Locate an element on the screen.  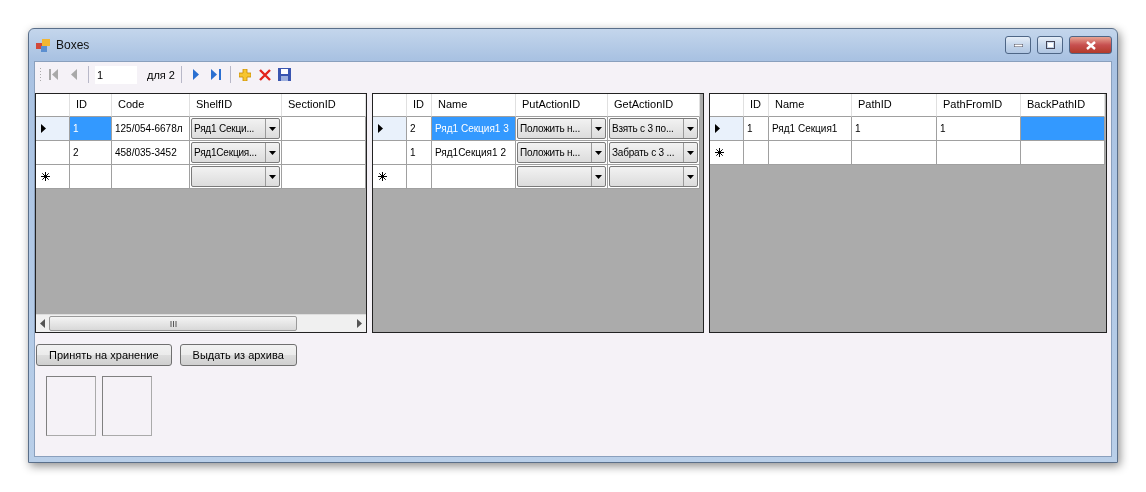
record-count: для 2 is located at coordinates (161, 74).